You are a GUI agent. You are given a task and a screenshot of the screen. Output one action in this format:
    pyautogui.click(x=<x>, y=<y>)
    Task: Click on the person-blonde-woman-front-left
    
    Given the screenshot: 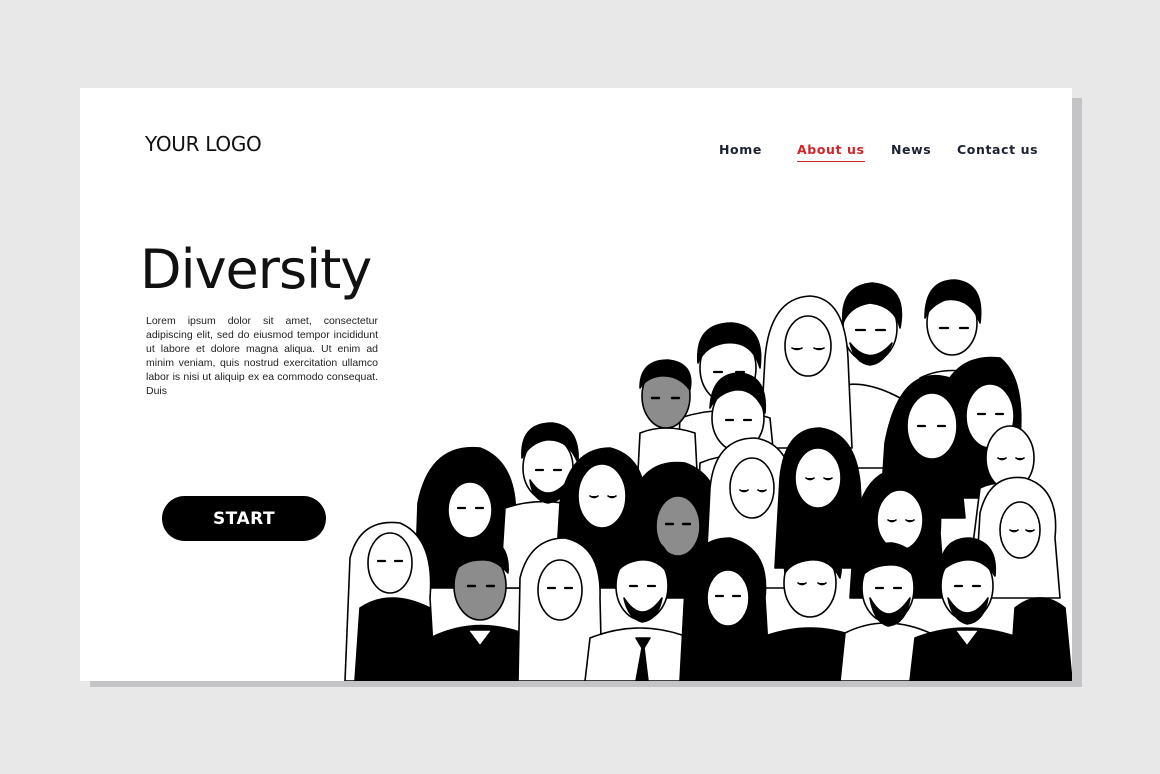 What is the action you would take?
    pyautogui.click(x=390, y=601)
    